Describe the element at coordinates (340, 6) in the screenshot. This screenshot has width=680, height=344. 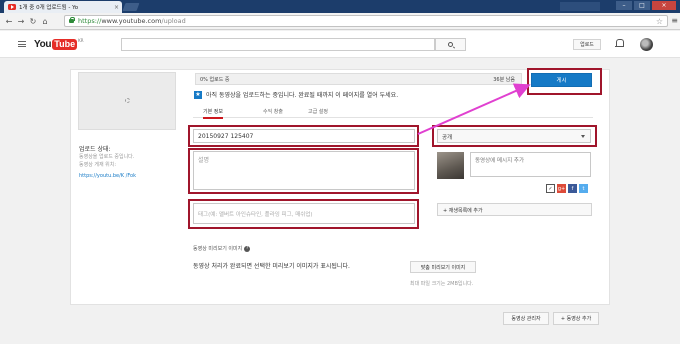
I see `browser-tabstrip: 1개 중 0개 업로드됨 - Yo × – □ ×` at that location.